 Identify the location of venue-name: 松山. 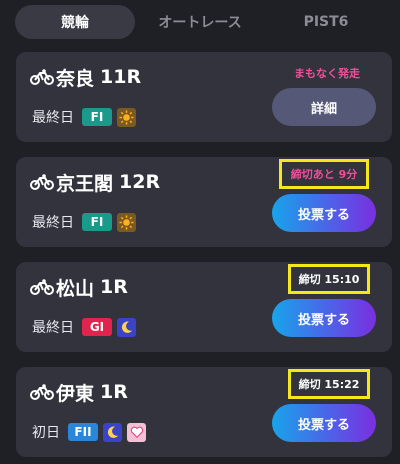
(75, 288).